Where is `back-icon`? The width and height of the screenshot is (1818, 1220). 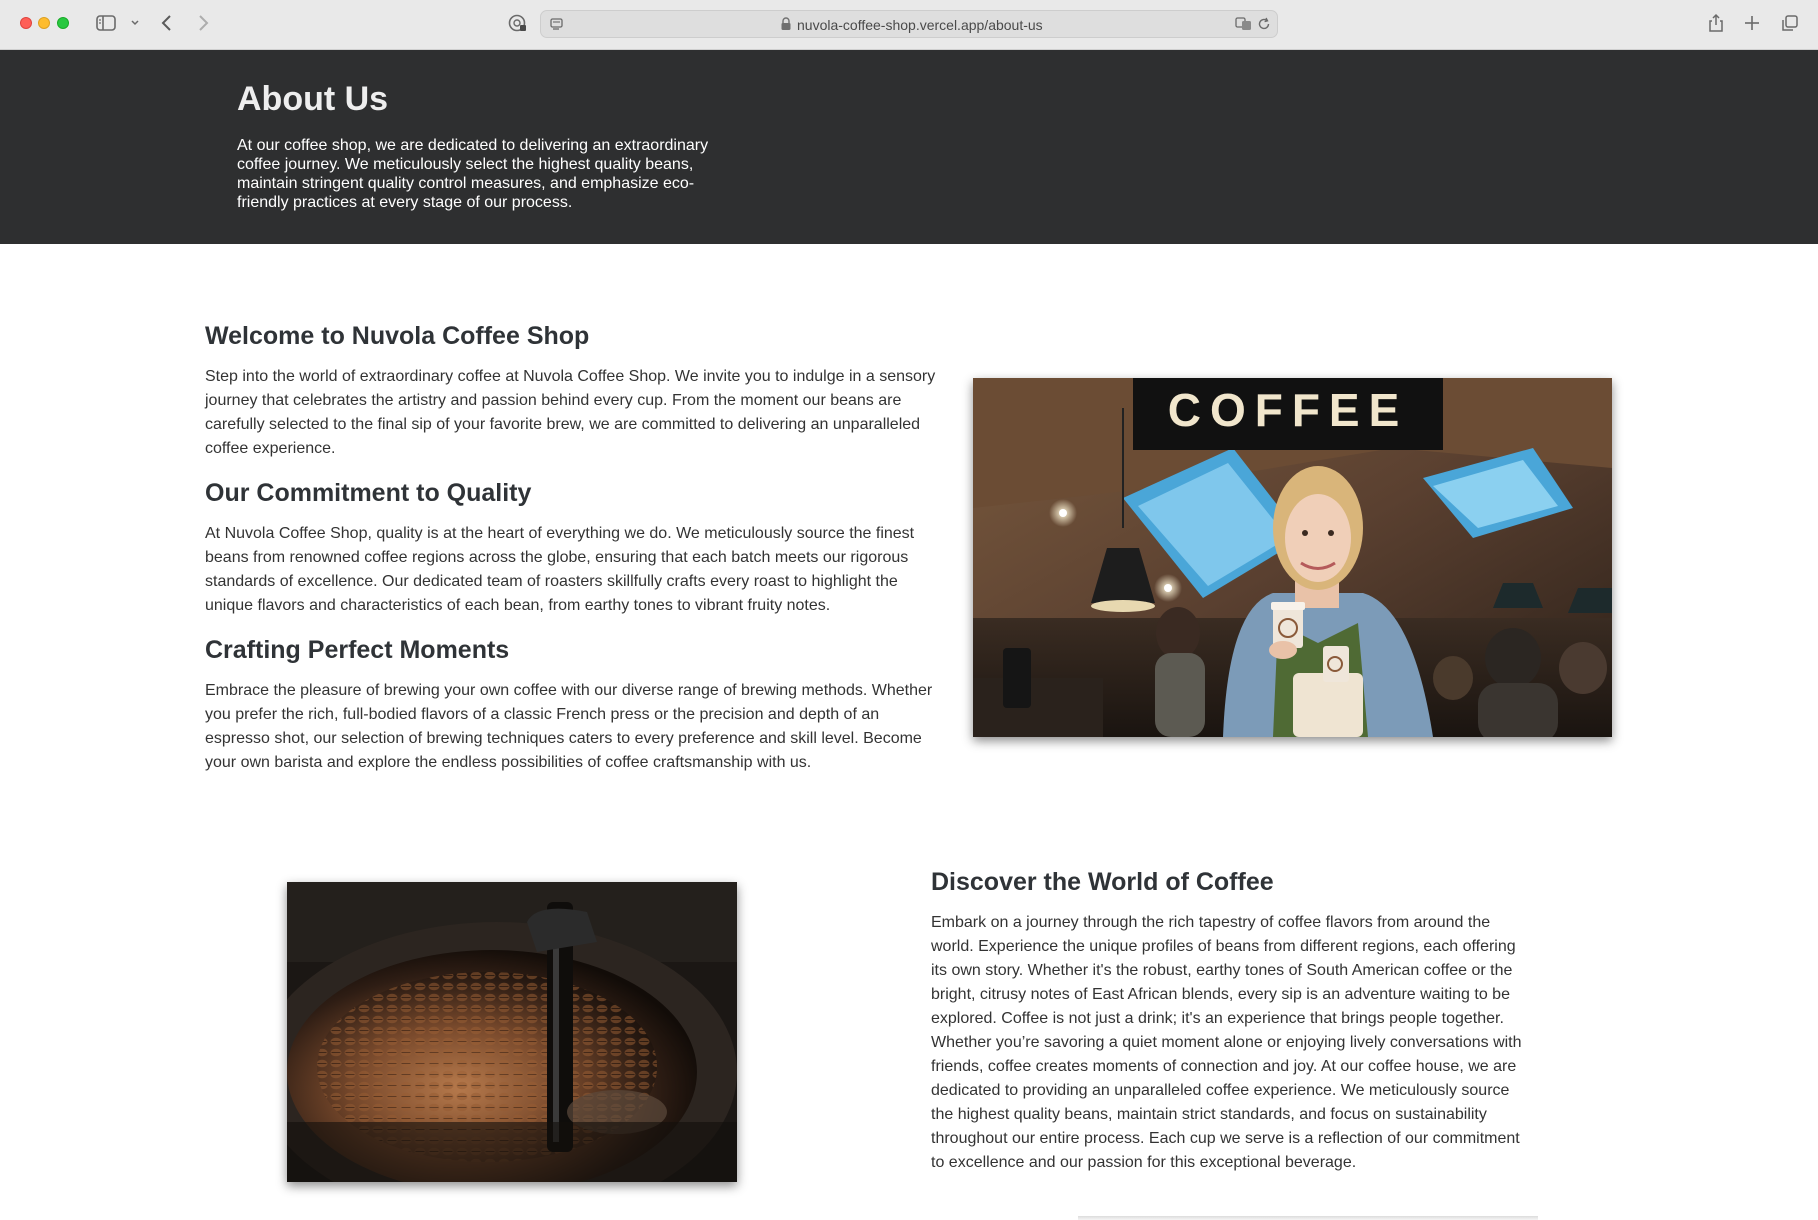 back-icon is located at coordinates (168, 23).